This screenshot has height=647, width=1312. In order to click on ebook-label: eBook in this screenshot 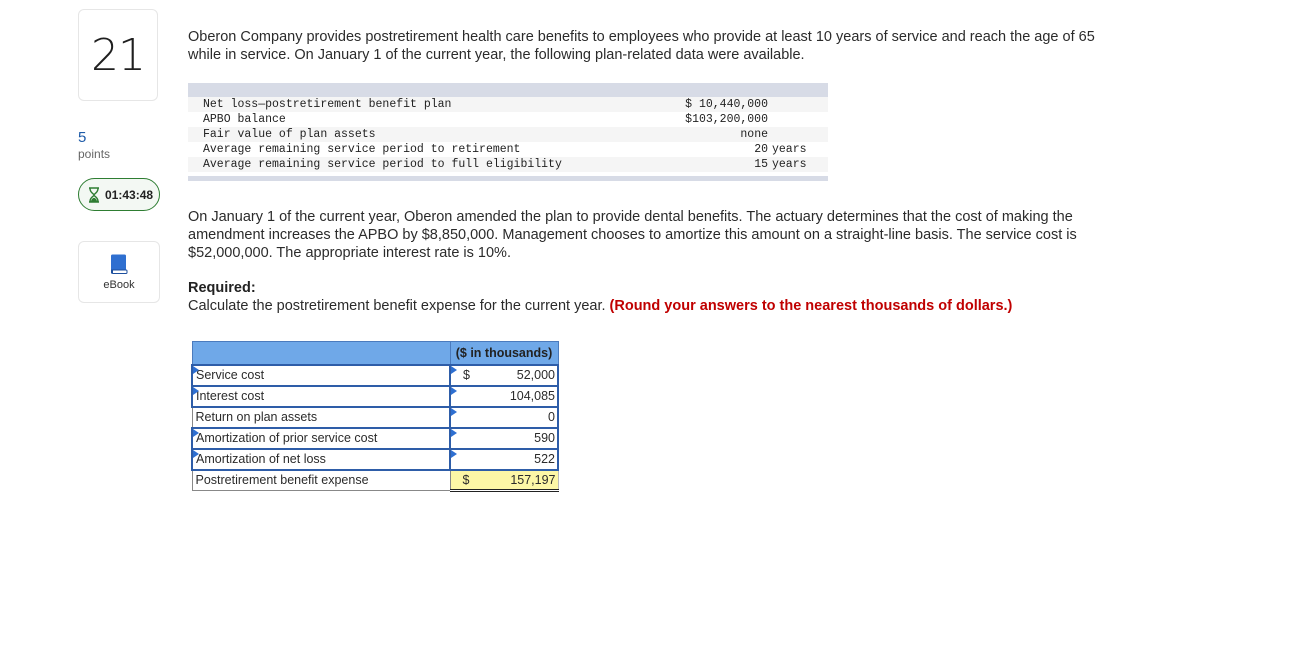, I will do `click(119, 284)`.